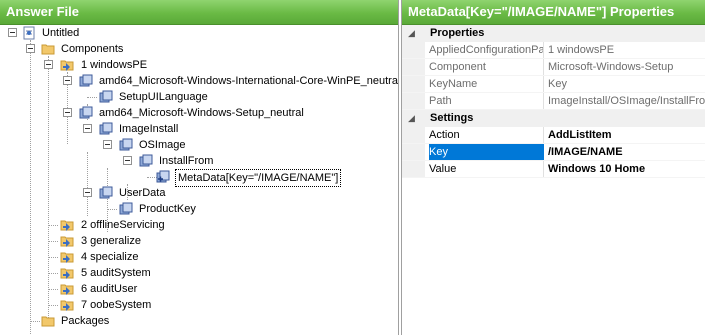 This screenshot has width=705, height=335. Describe the element at coordinates (581, 50) in the screenshot. I see `property-value: 1 windowsPE` at that location.